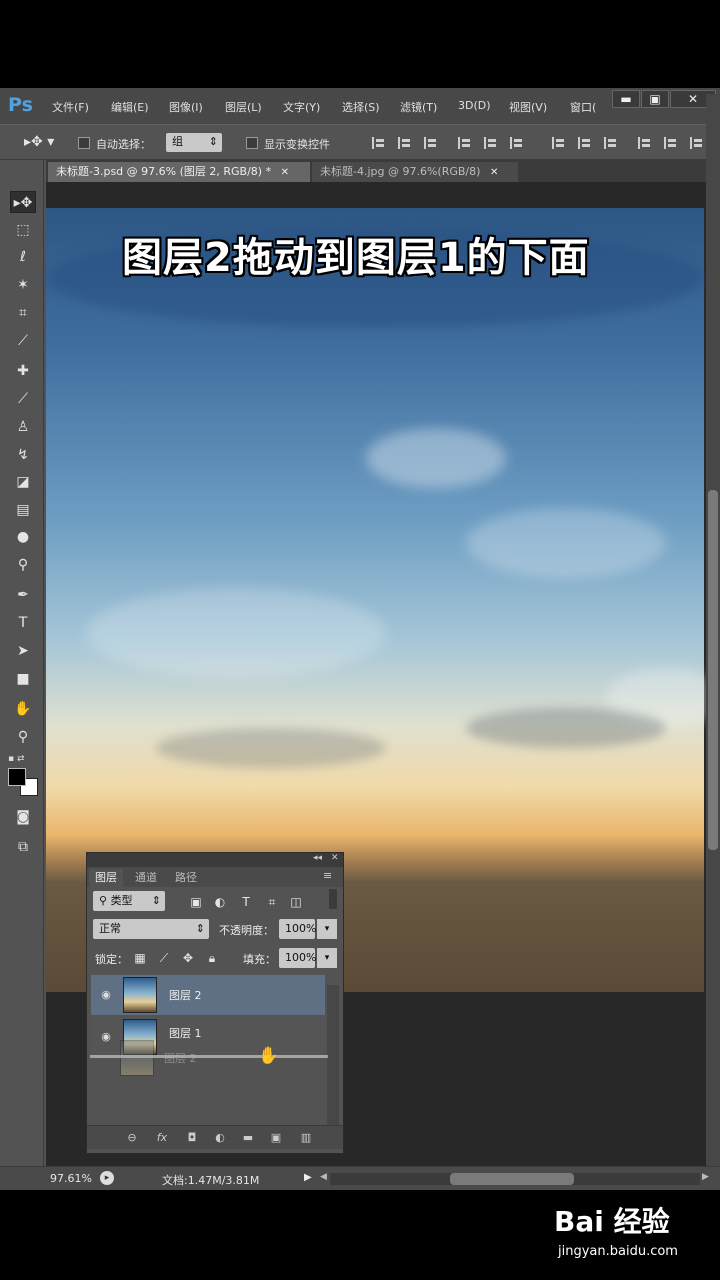 This screenshot has width=720, height=1280. What do you see at coordinates (655, 99) in the screenshot?
I see `maximize-button: ▣` at bounding box center [655, 99].